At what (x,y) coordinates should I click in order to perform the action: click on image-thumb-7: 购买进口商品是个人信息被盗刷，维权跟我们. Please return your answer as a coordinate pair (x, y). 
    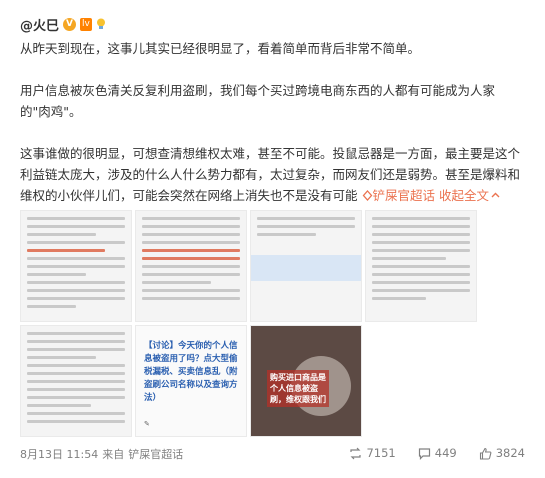
    Looking at the image, I should click on (306, 381).